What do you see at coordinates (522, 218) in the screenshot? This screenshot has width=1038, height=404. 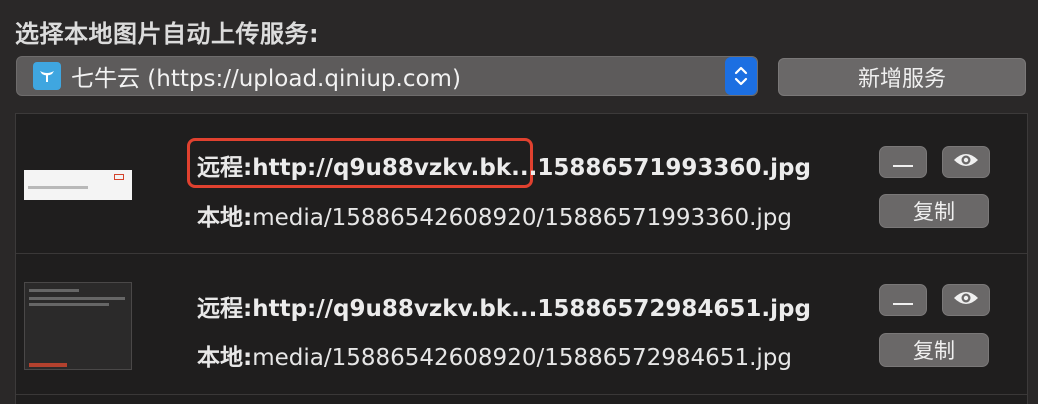 I see `local-path: media/15886542608920/15886571993360.jpg` at bounding box center [522, 218].